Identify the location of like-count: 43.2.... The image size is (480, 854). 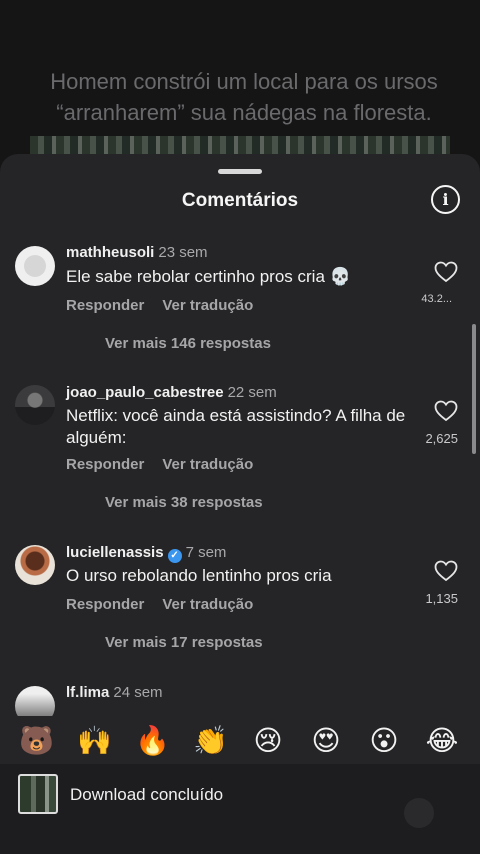
(436, 299).